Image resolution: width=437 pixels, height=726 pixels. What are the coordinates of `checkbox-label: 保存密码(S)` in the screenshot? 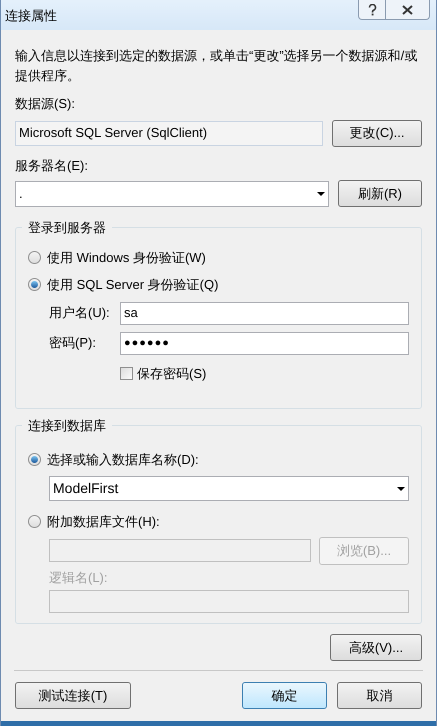 It's located at (171, 373).